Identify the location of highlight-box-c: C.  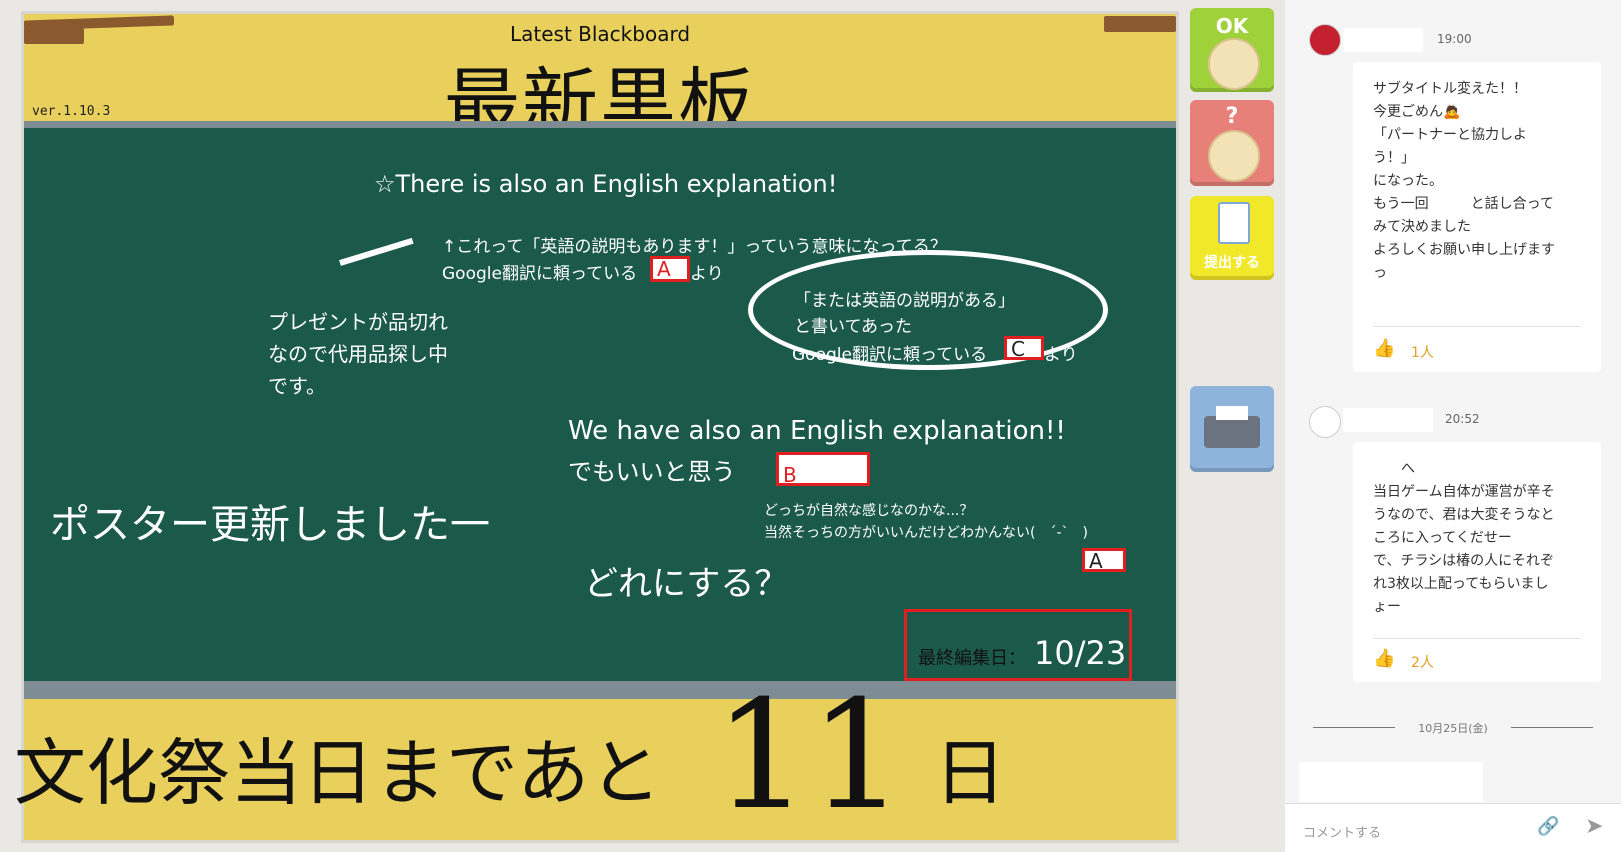
(1024, 348).